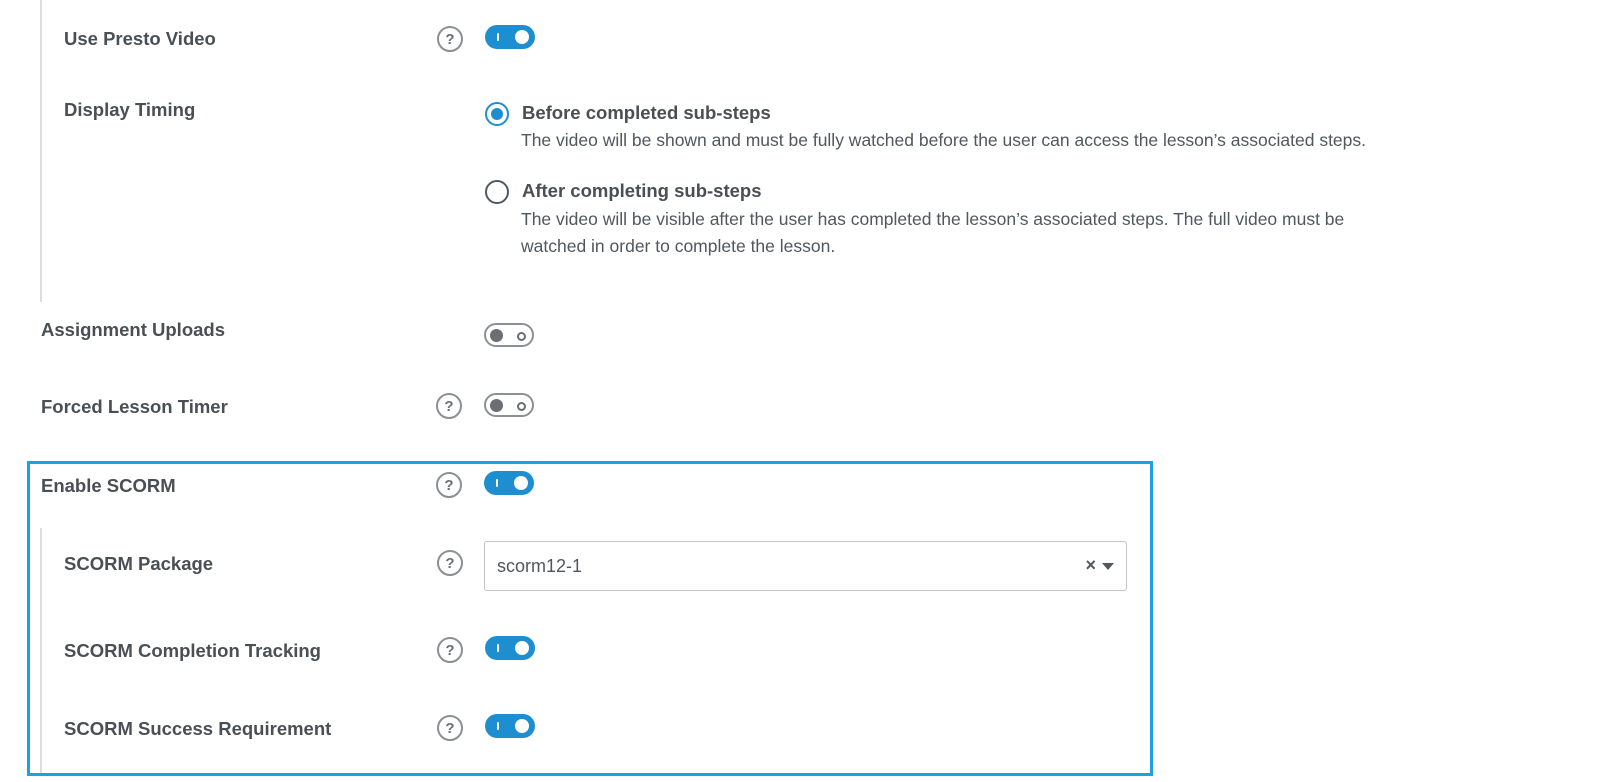  Describe the element at coordinates (1108, 566) in the screenshot. I see `chevron-down-icon` at that location.